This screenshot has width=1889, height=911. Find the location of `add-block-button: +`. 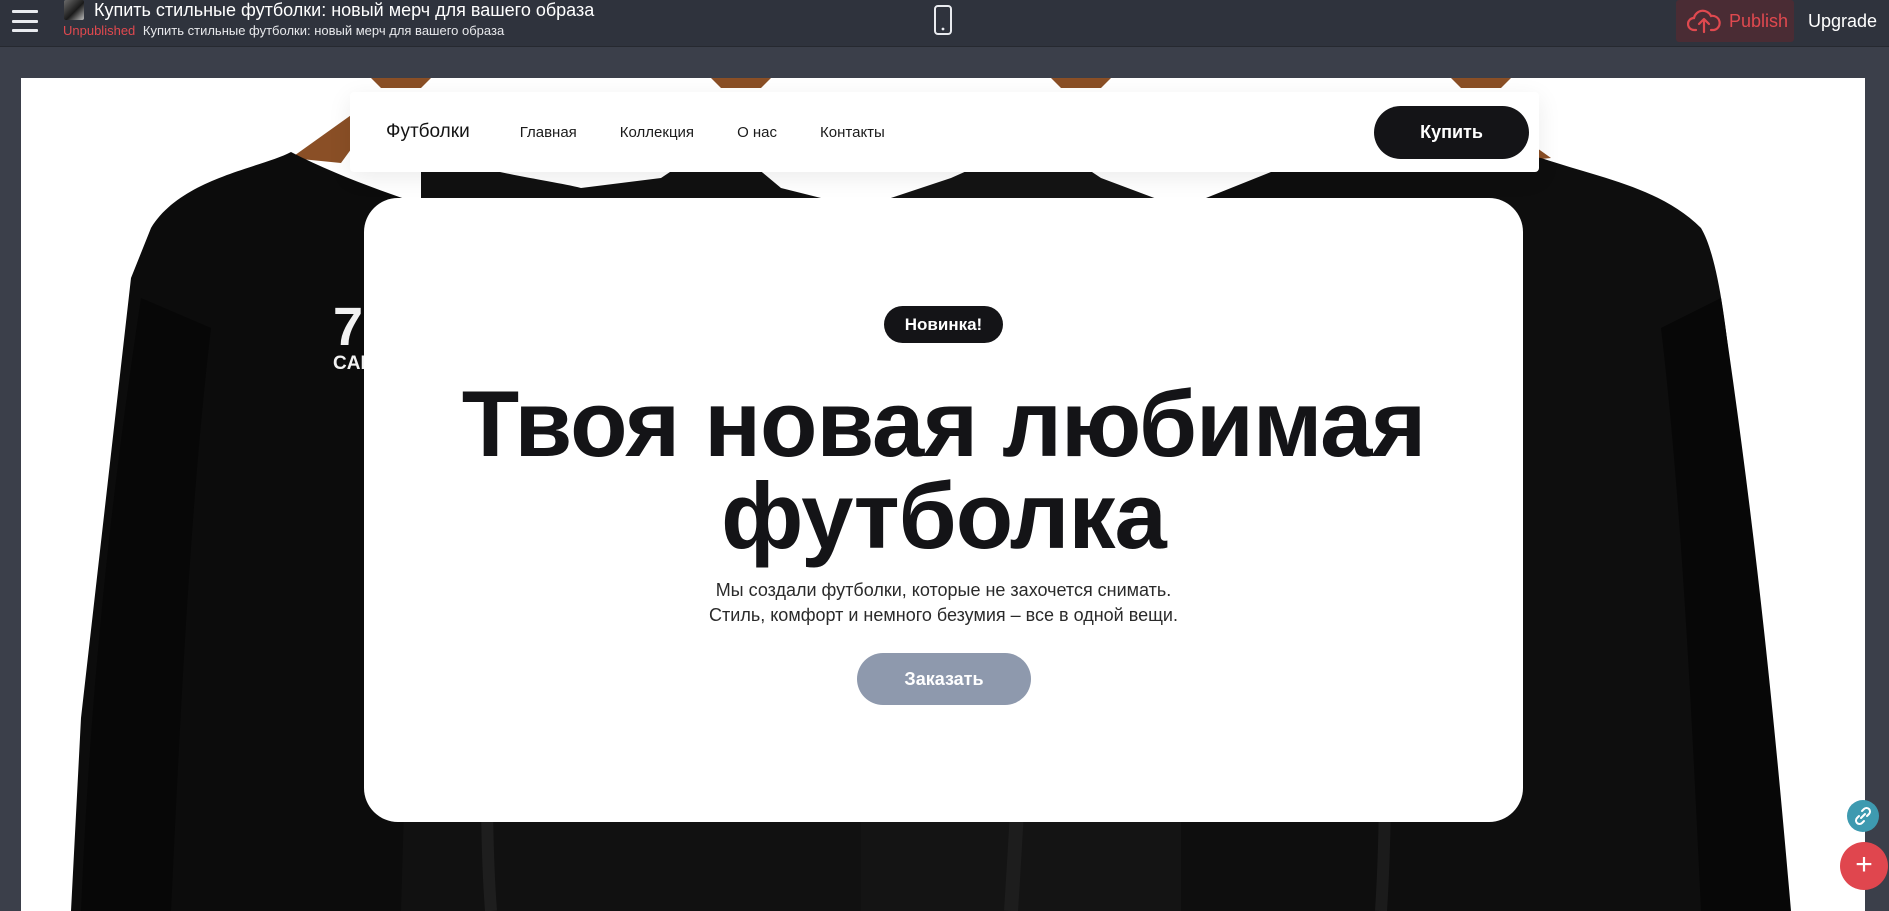

add-block-button: + is located at coordinates (1864, 866).